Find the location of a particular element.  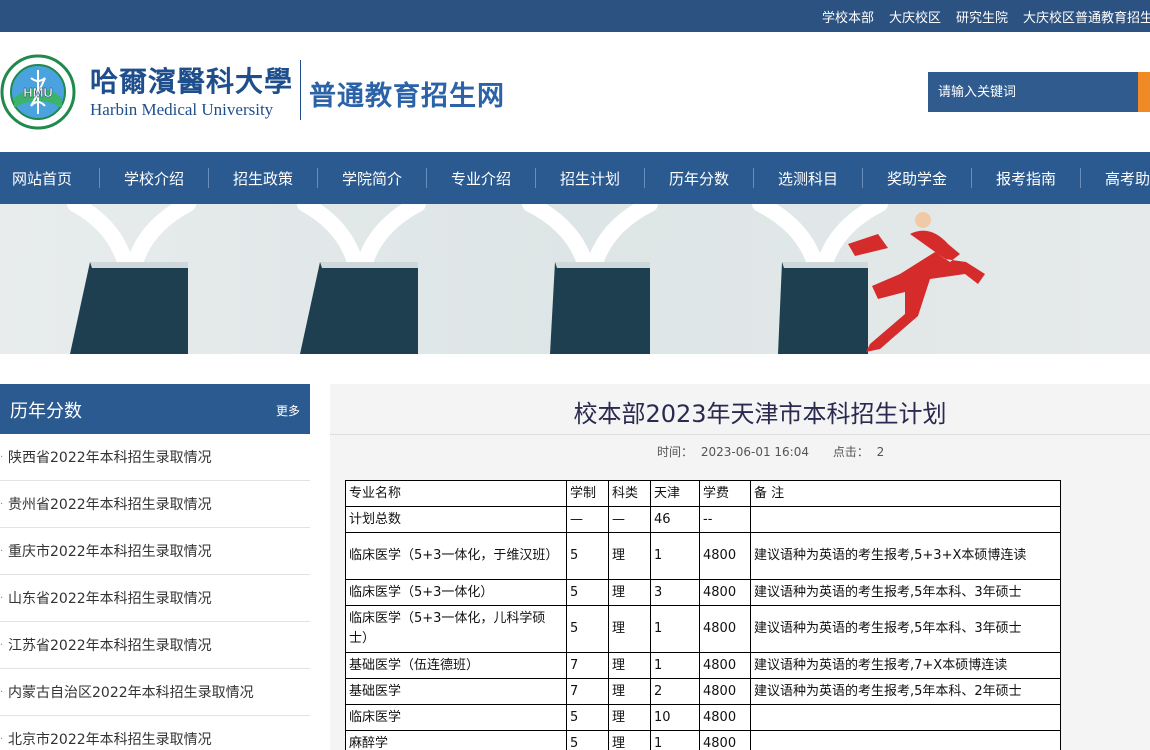

nav-link-colleges: 学院简介 is located at coordinates (372, 178).